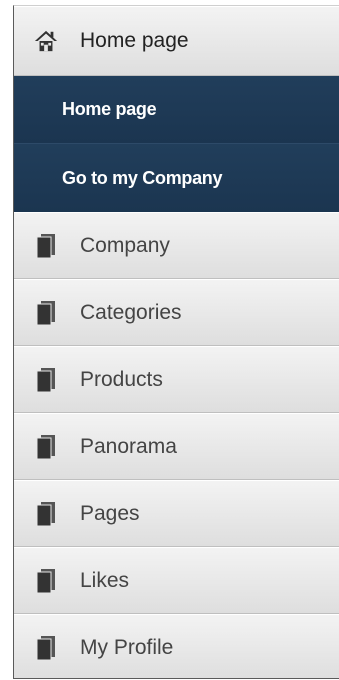 This screenshot has width=339, height=680. Describe the element at coordinates (176, 379) in the screenshot. I see `menu-item-products: Products` at that location.